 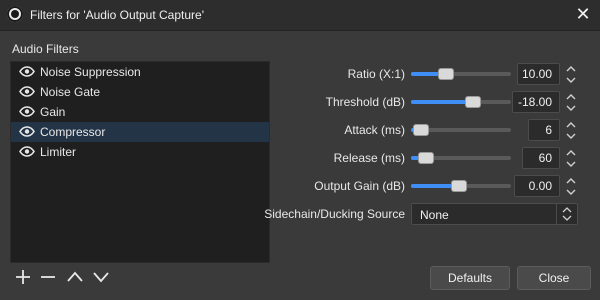 I want to click on move-down-icon, so click(x=101, y=277).